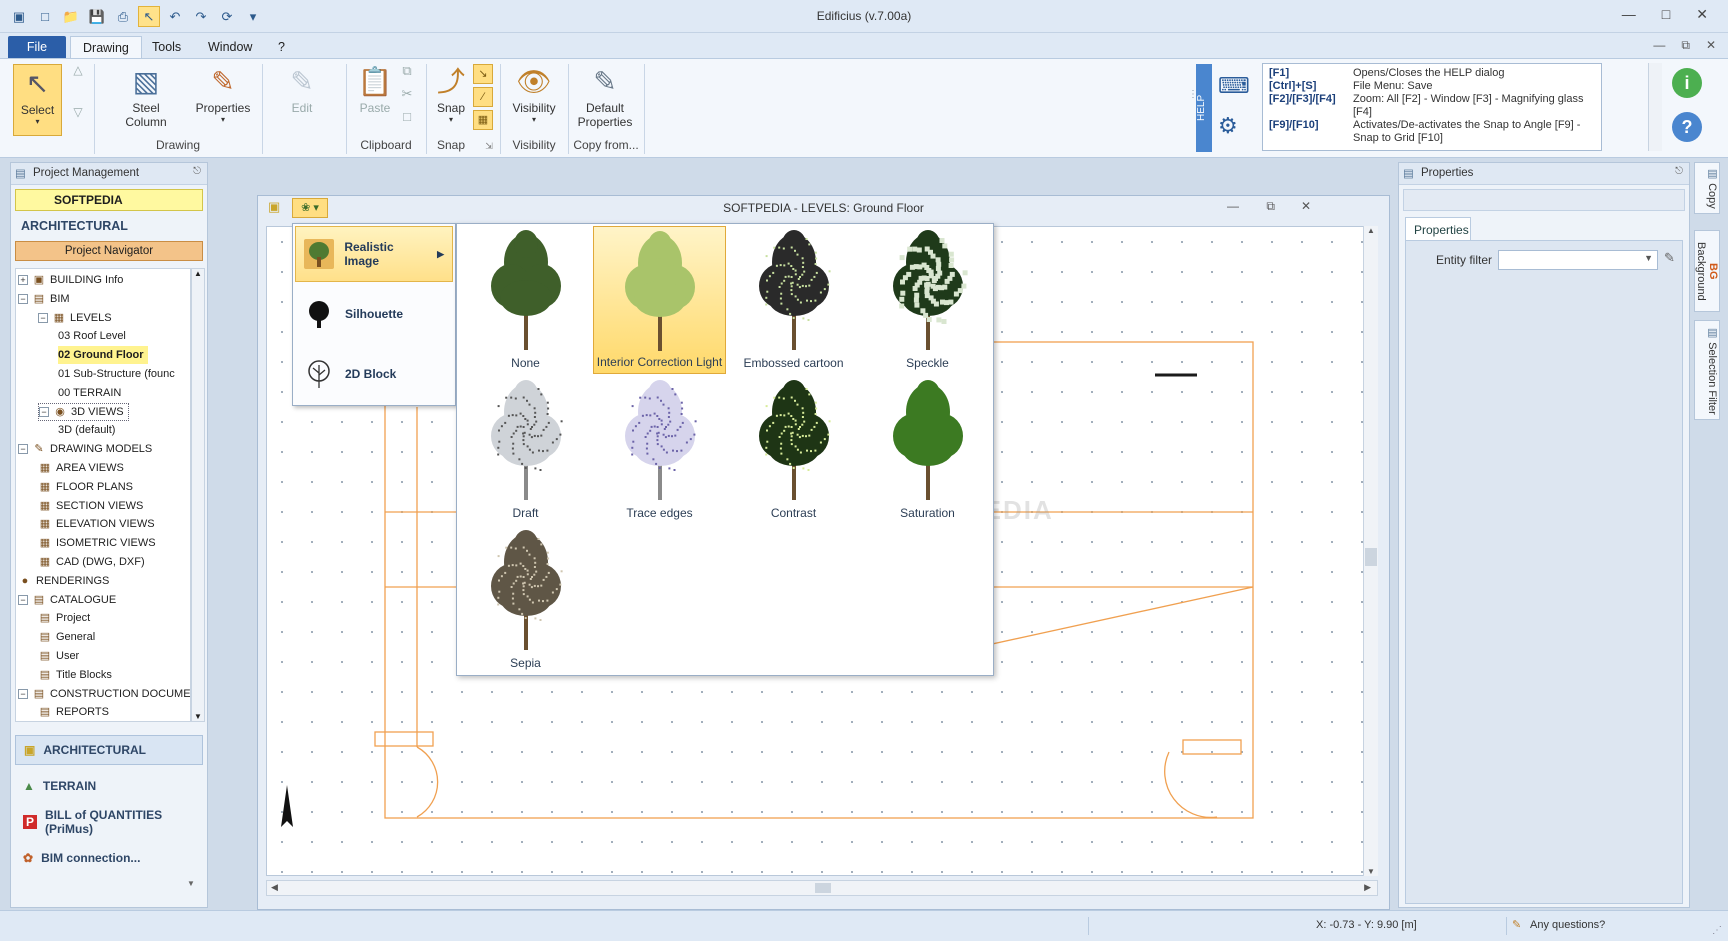  What do you see at coordinates (85, 449) in the screenshot?
I see `tree-item: − ✎ DRAWING MODELS` at bounding box center [85, 449].